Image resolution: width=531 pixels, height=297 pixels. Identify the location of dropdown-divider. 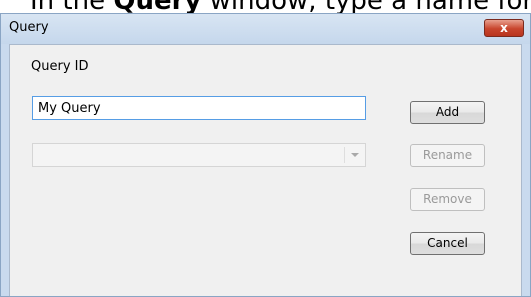
(344, 155).